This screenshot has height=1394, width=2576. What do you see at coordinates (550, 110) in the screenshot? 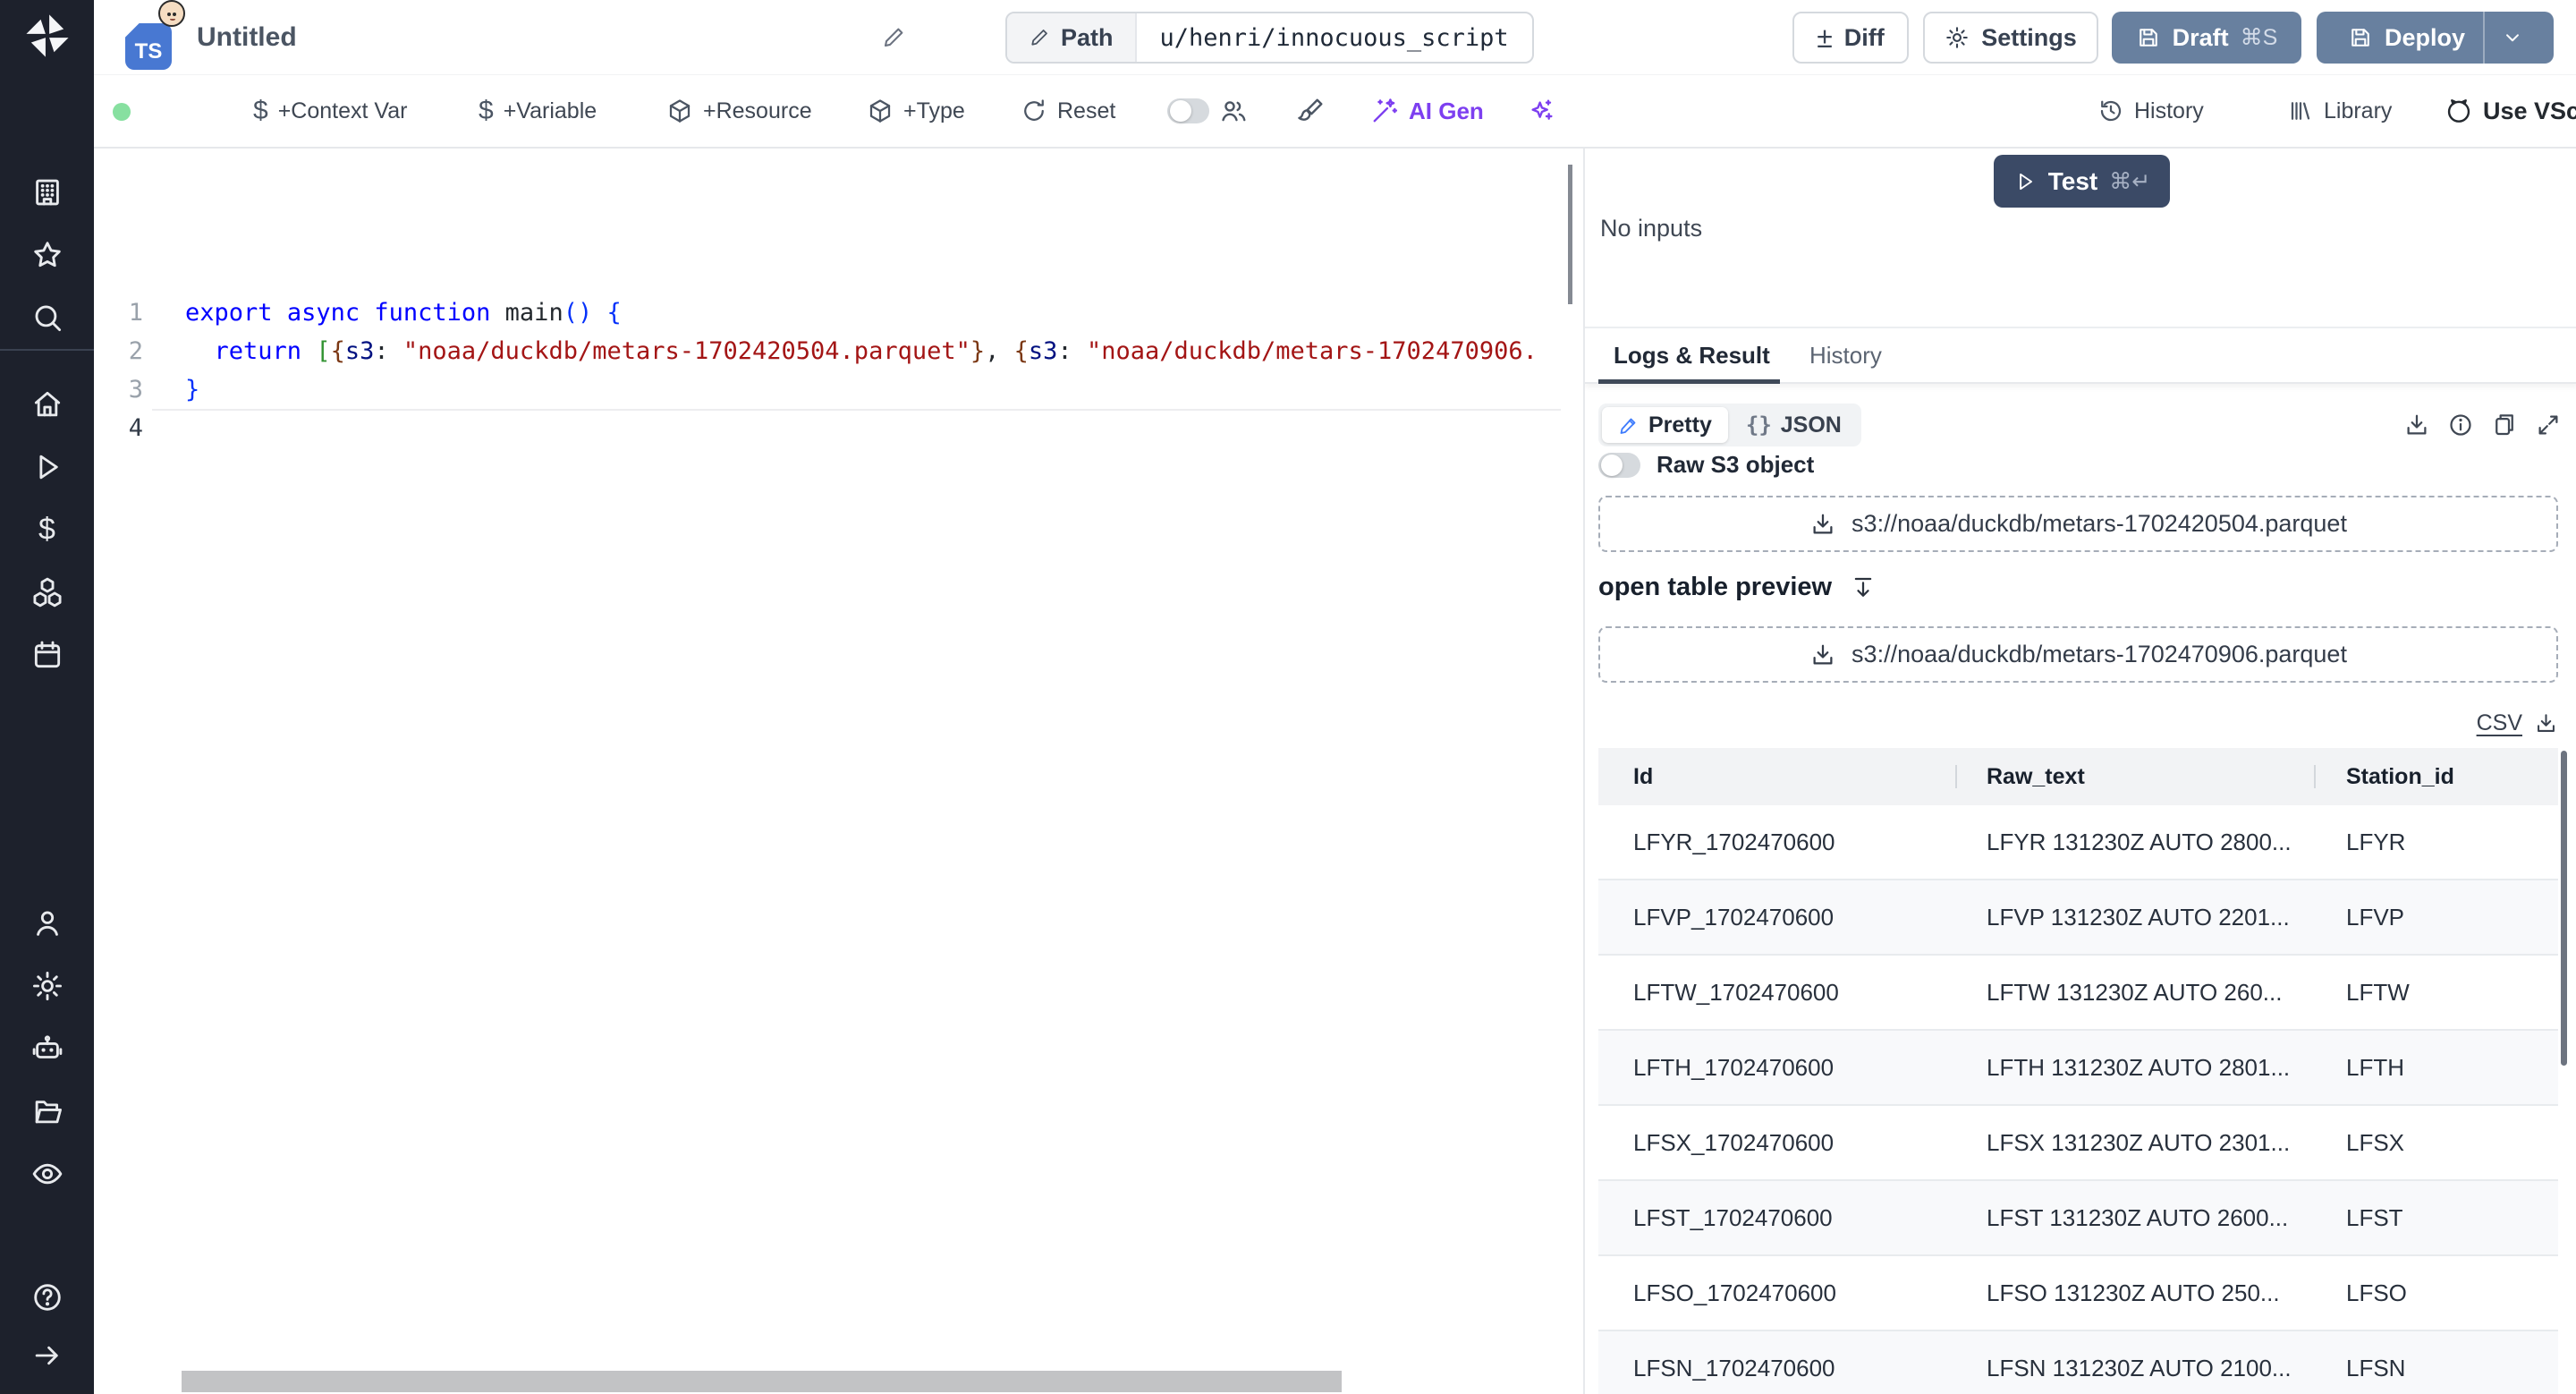
I see `add-variable-label: +Variable` at bounding box center [550, 110].